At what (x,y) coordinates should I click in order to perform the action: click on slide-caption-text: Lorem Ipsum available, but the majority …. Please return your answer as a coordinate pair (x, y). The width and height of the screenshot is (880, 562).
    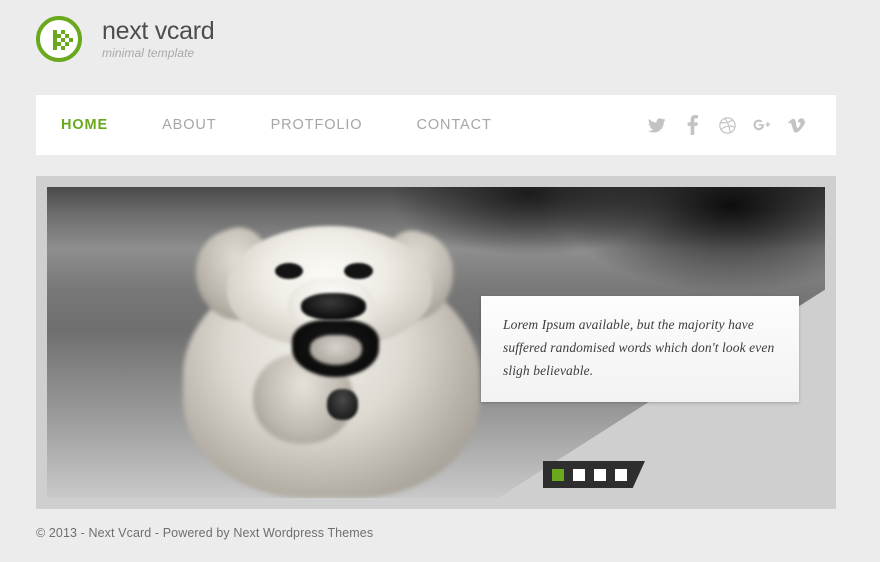
    Looking at the image, I should click on (639, 348).